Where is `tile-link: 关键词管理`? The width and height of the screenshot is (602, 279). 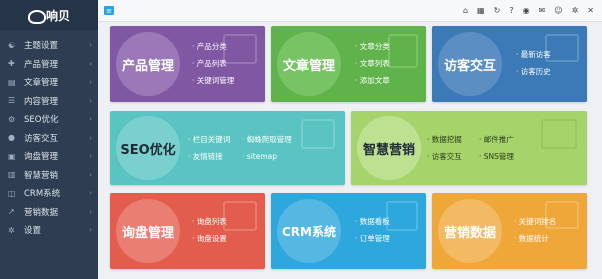
tile-link: 关键词管理 is located at coordinates (213, 80).